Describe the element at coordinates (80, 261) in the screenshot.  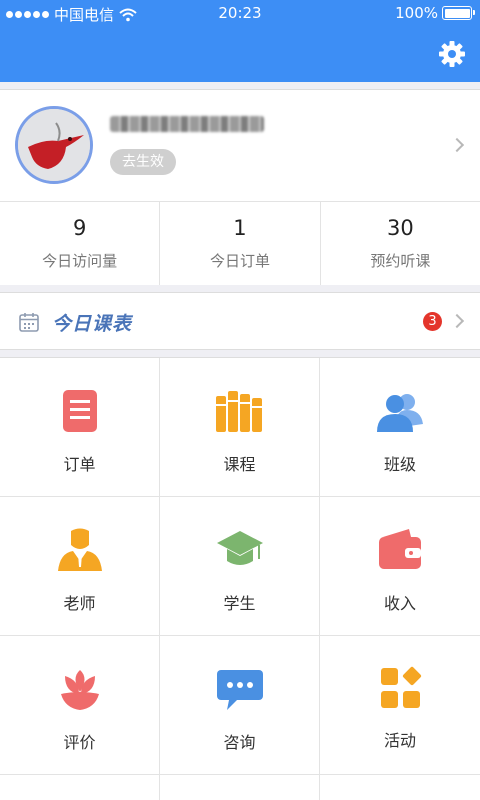
I see `stat-label: 今日访问量` at that location.